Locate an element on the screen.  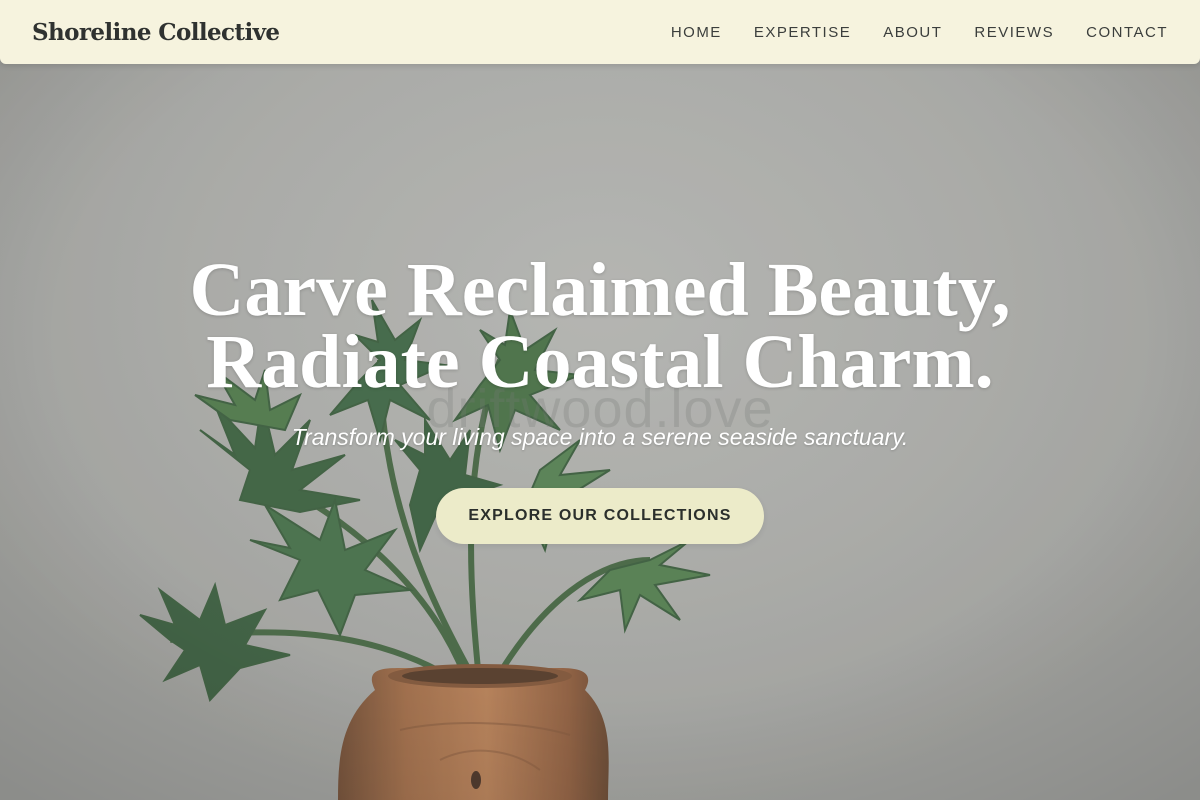
hero-title-line-2: Radiate Coastal Charm. is located at coordinates (600, 362).